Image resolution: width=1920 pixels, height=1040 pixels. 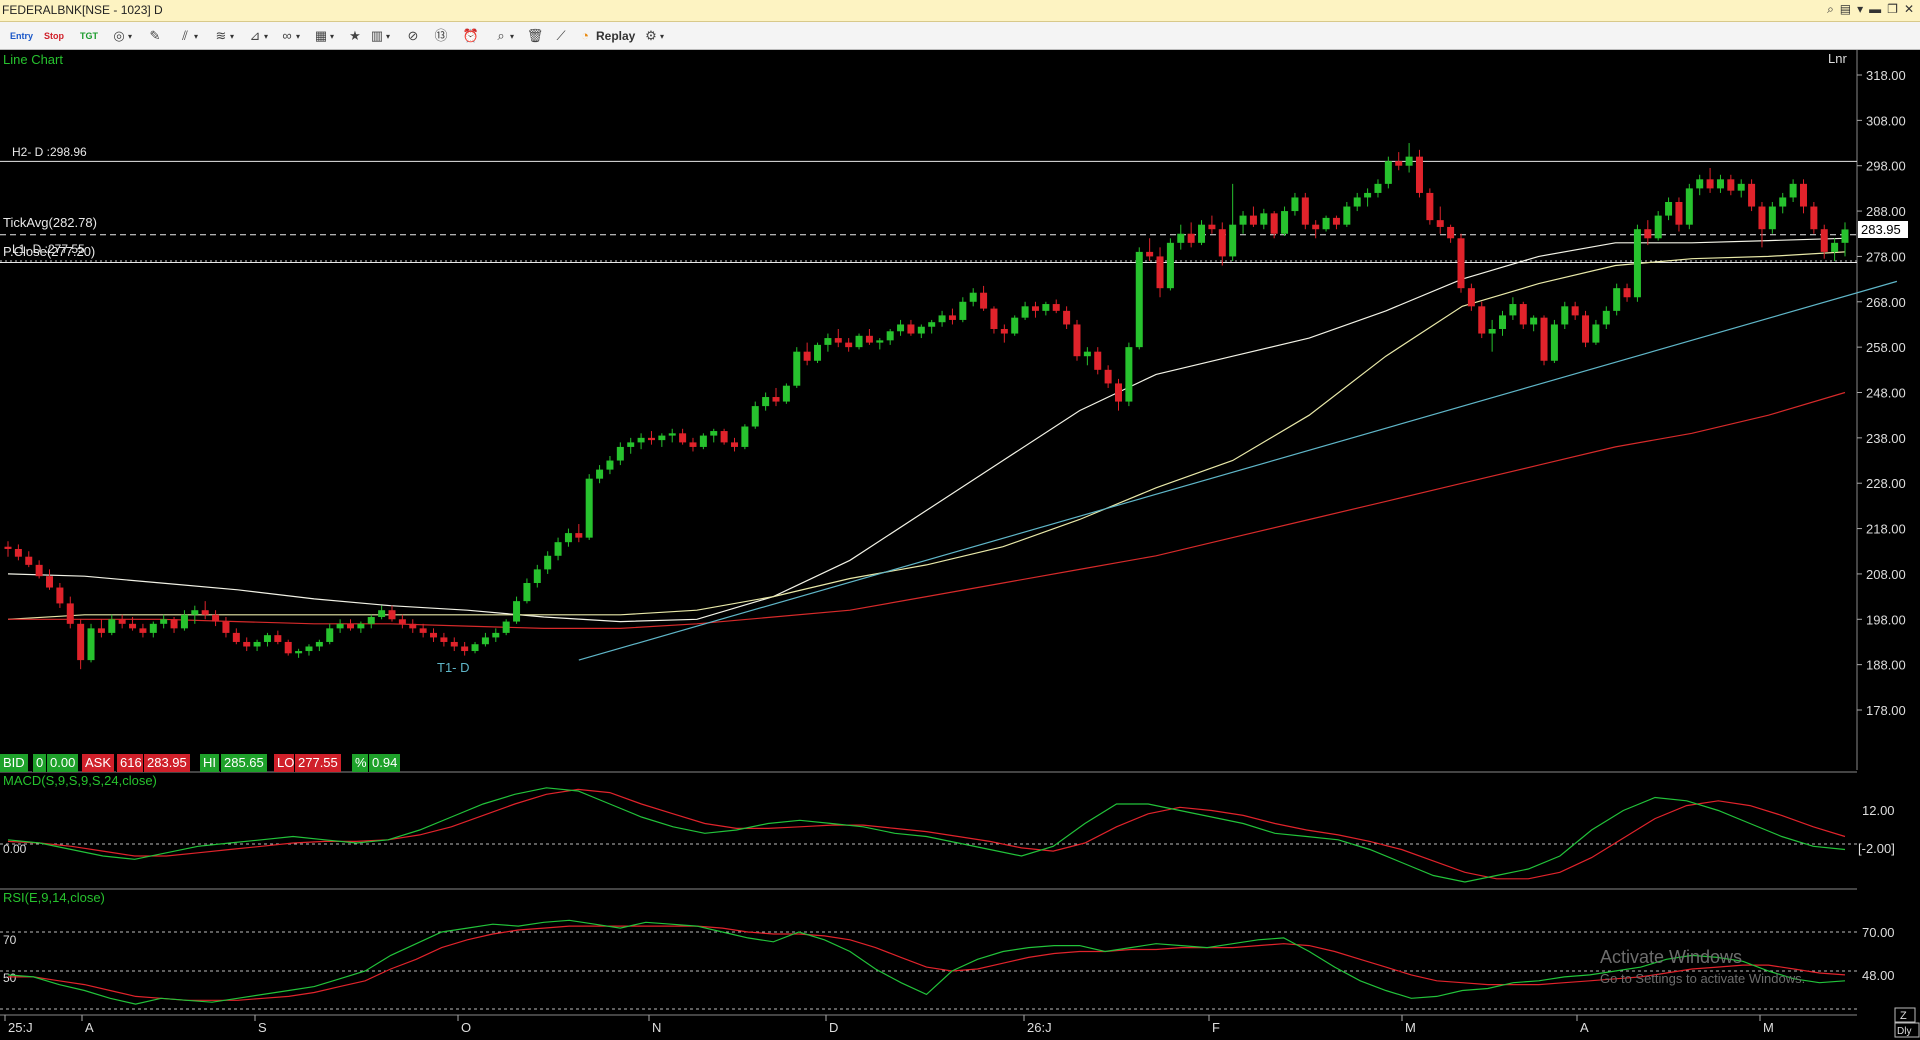 What do you see at coordinates (80, 780) in the screenshot?
I see `macd-title: MACD(S,9,S,9,S,24,close)` at bounding box center [80, 780].